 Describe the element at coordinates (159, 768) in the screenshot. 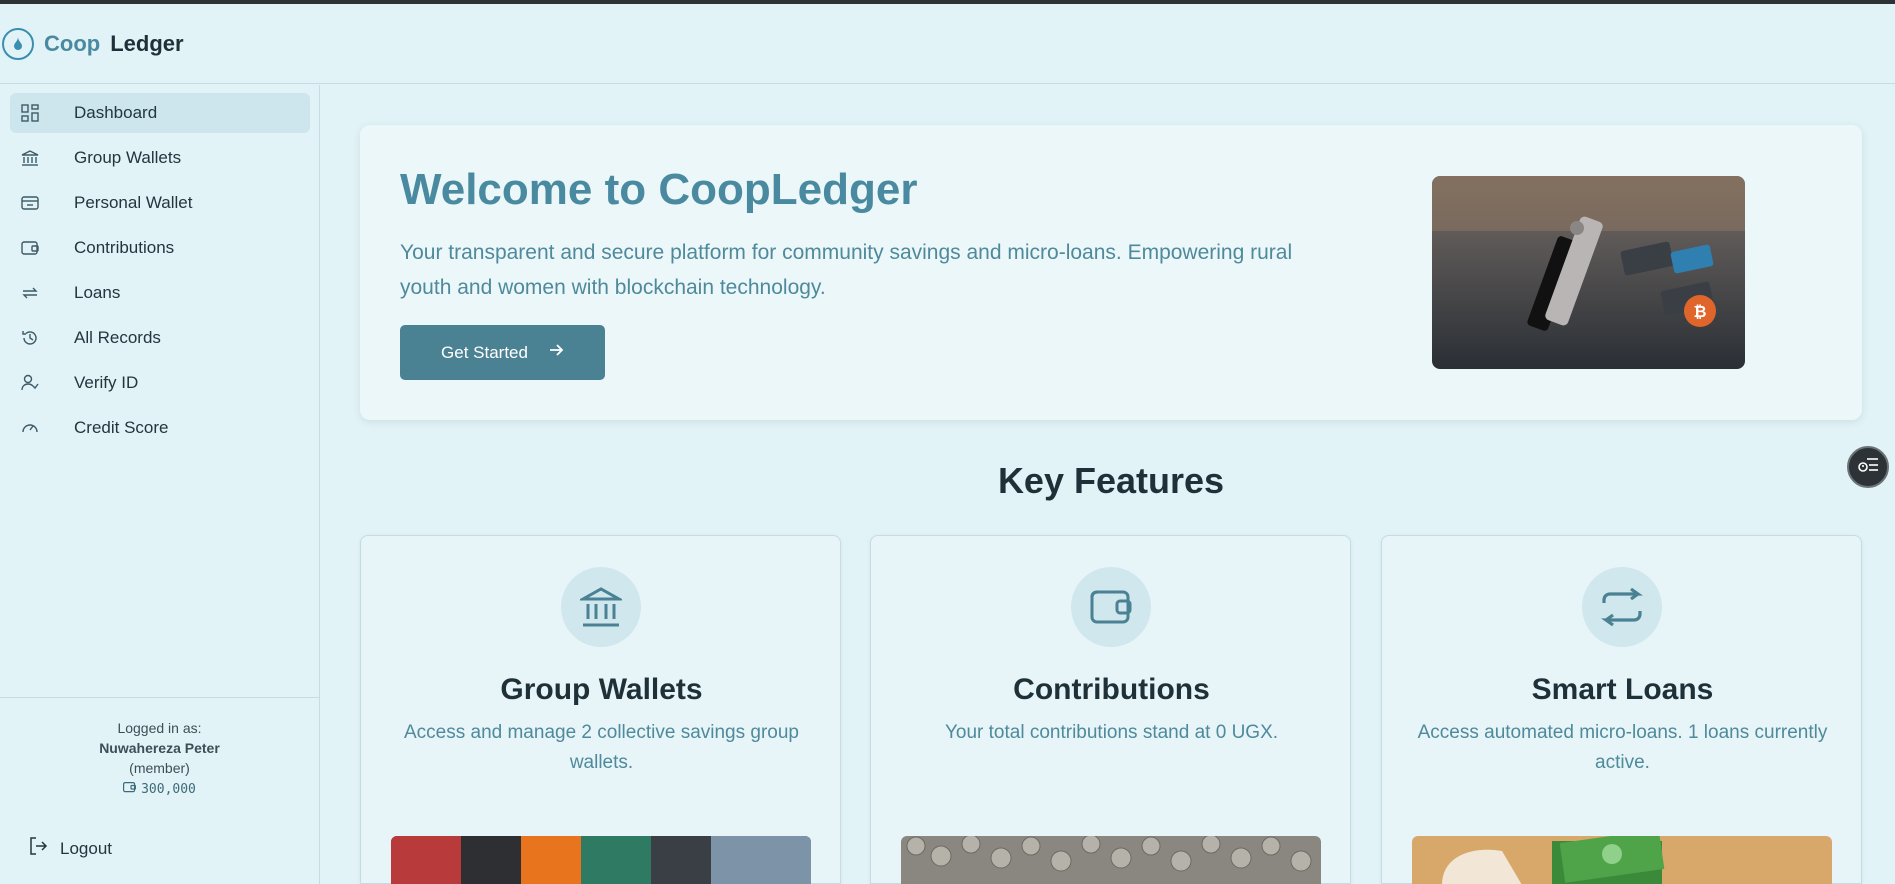

I see `user-role: (member)` at that location.